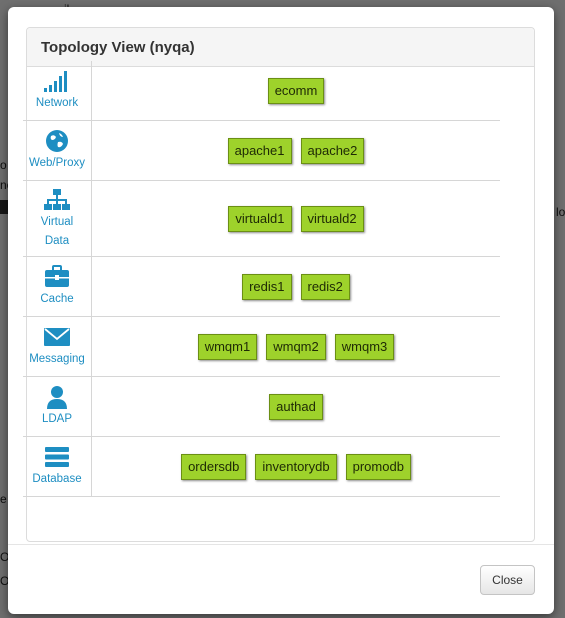  I want to click on node-redis2: redis2, so click(325, 286).